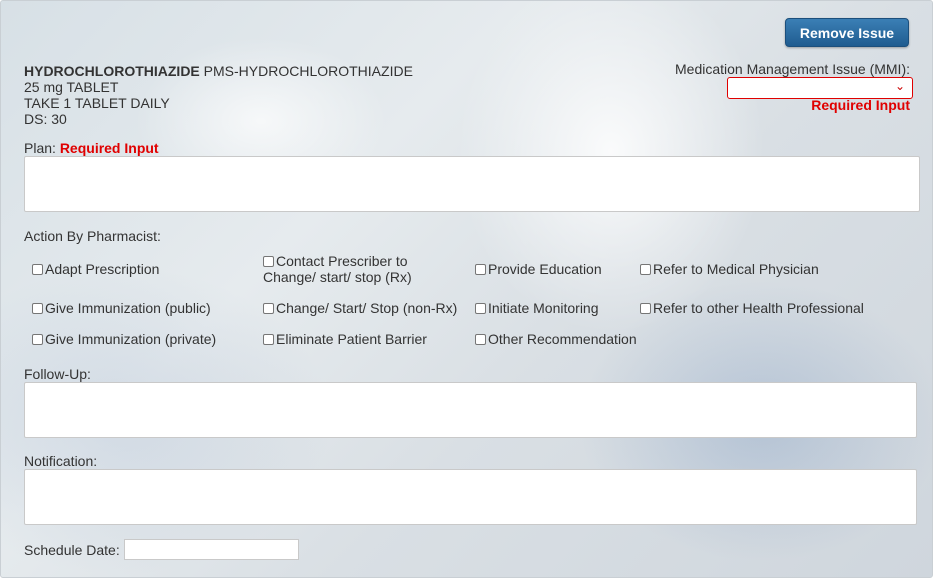 This screenshot has width=933, height=578. I want to click on mmi-required-text: Required Input, so click(860, 105).